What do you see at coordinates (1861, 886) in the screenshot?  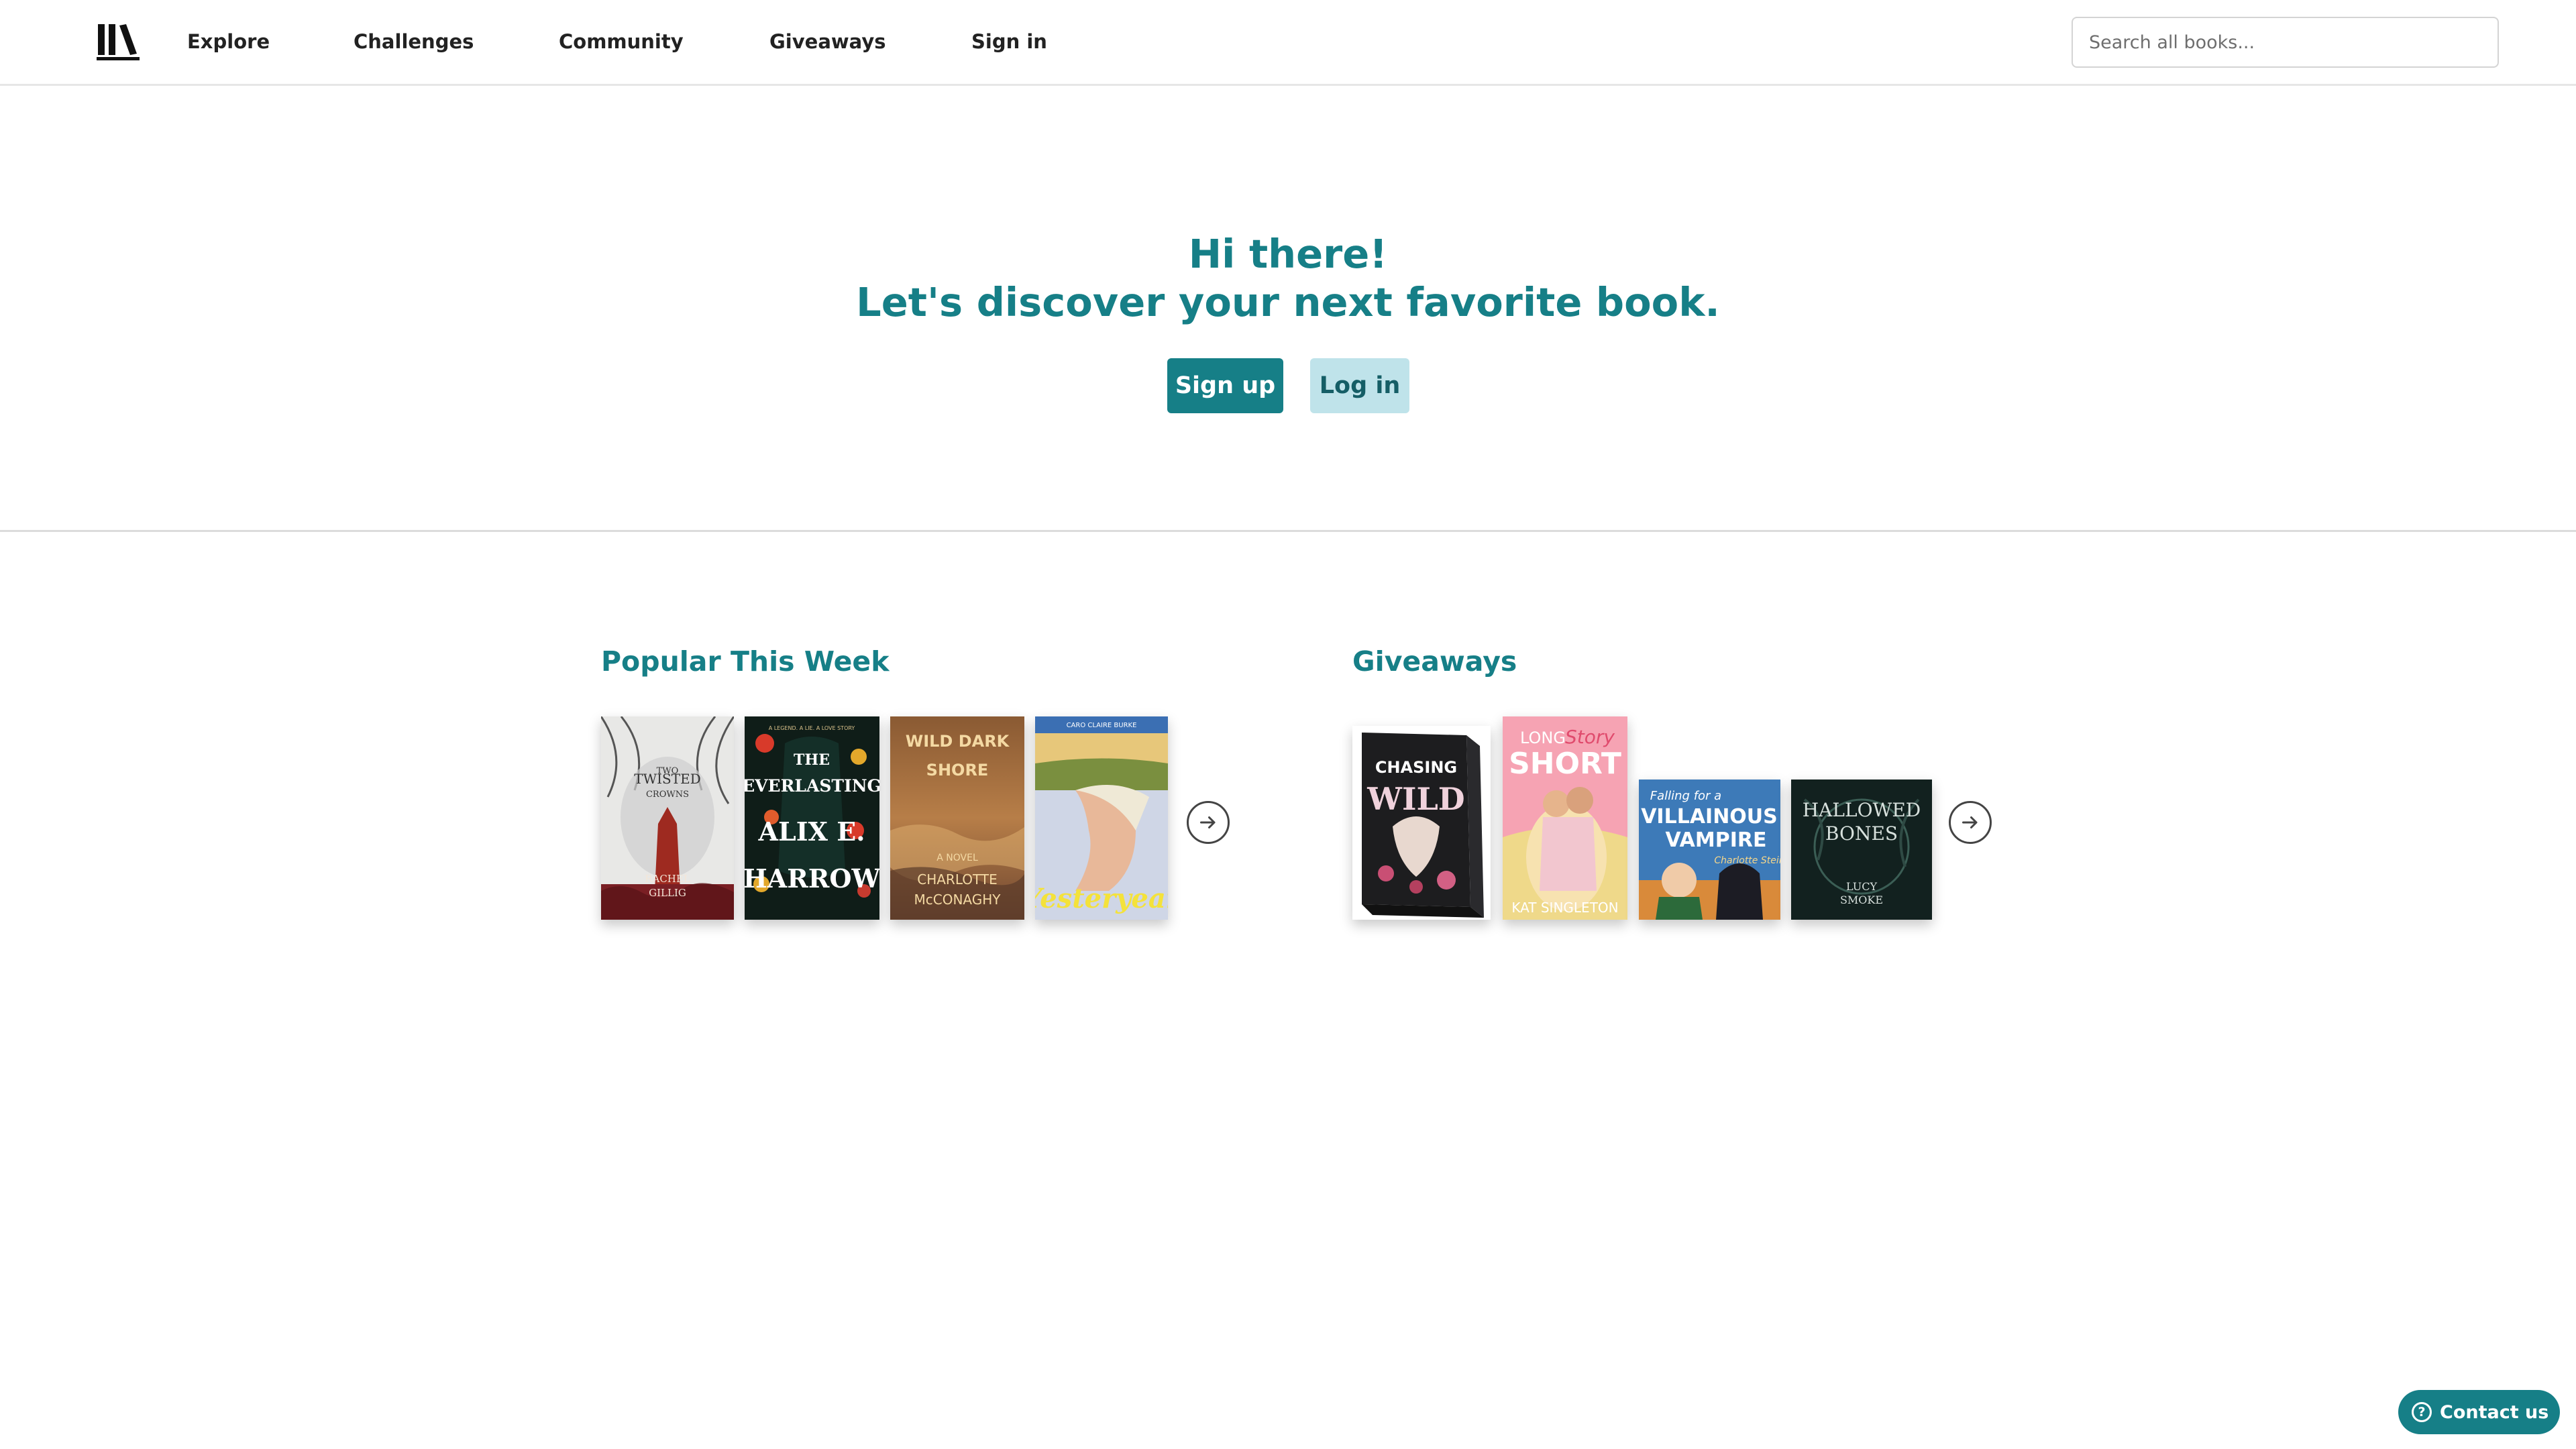 I see `svg-text: LUCY` at bounding box center [1861, 886].